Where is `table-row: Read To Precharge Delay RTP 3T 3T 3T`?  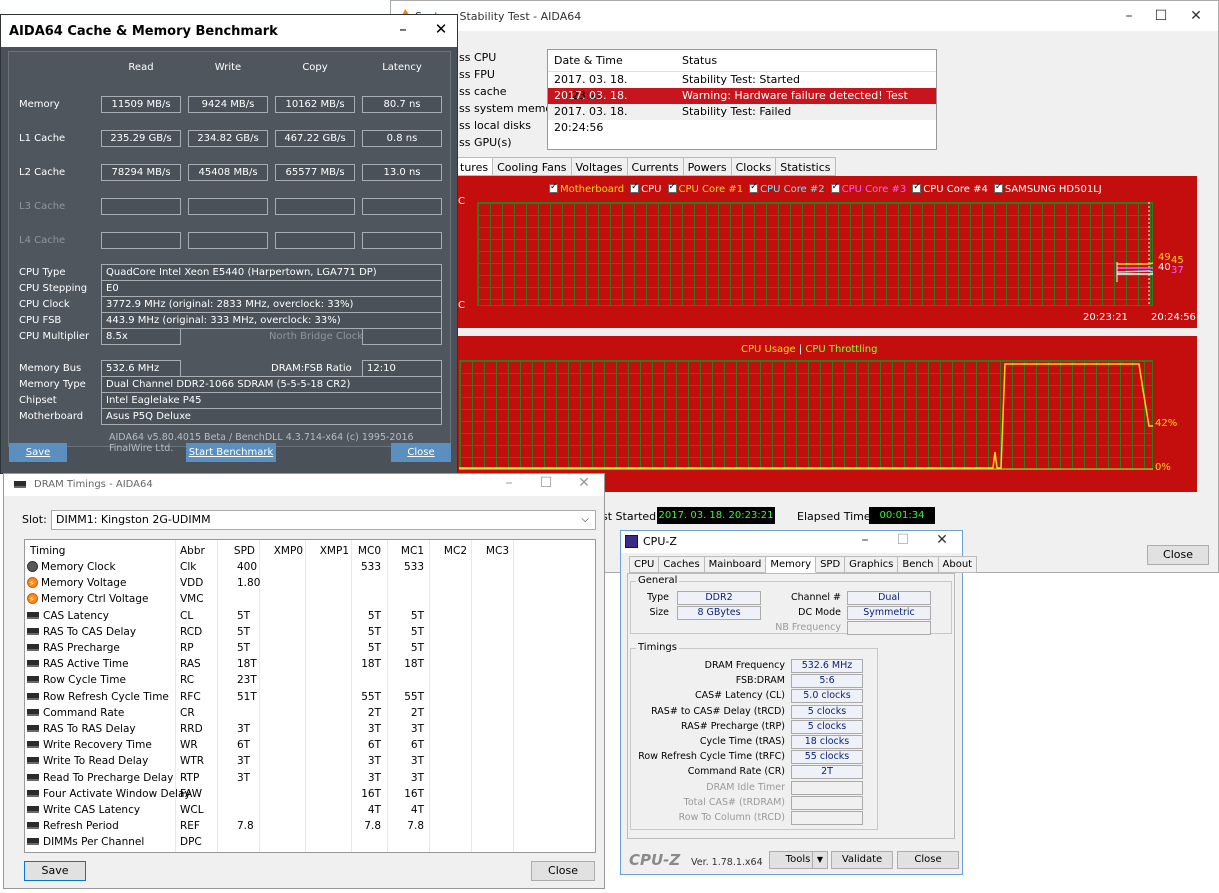 table-row: Read To Precharge Delay RTP 3T 3T 3T is located at coordinates (310, 778).